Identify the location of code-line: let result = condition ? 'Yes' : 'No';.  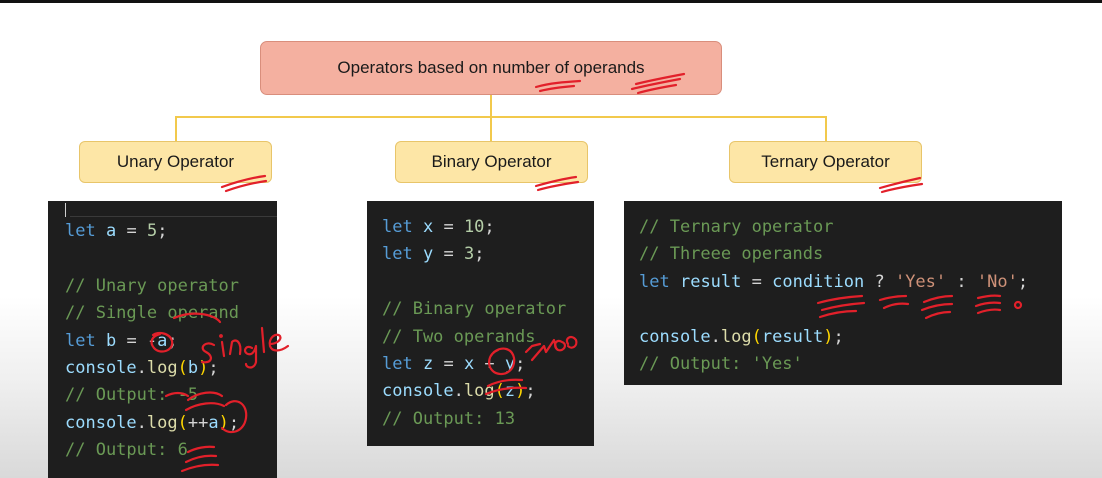
(850, 282).